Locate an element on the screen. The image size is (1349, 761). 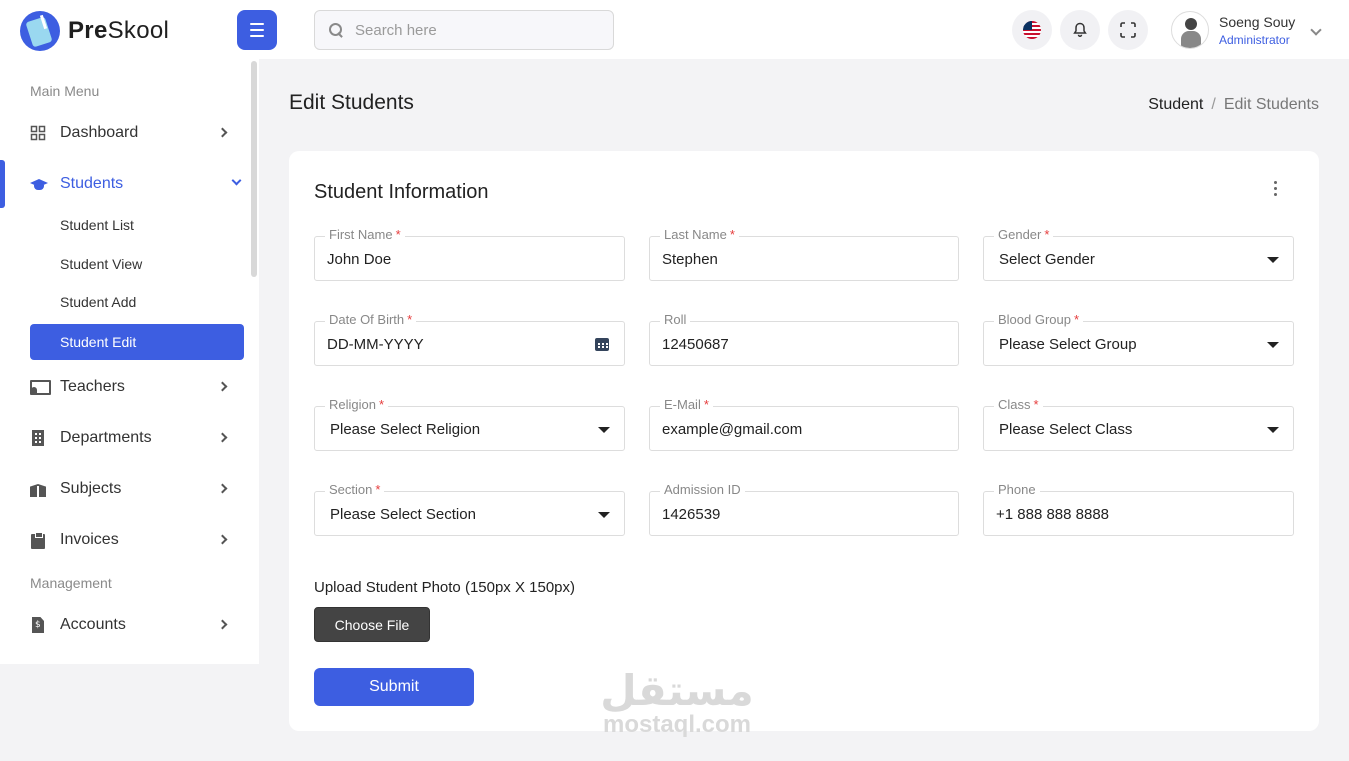
fullscreen-button is located at coordinates (1128, 30).